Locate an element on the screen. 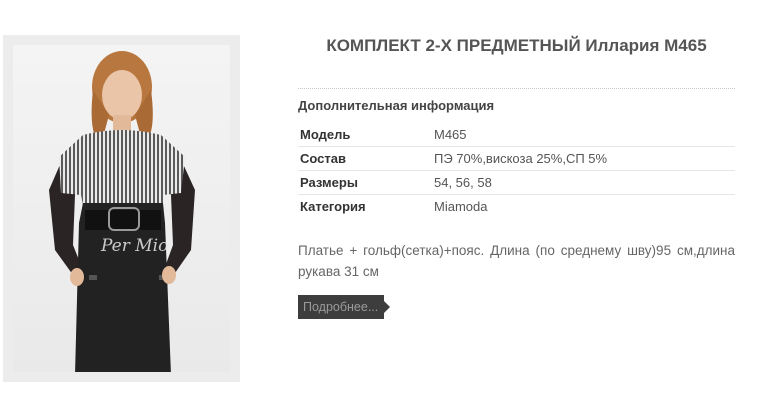  table-row: Категория Miamoda is located at coordinates (516, 207).